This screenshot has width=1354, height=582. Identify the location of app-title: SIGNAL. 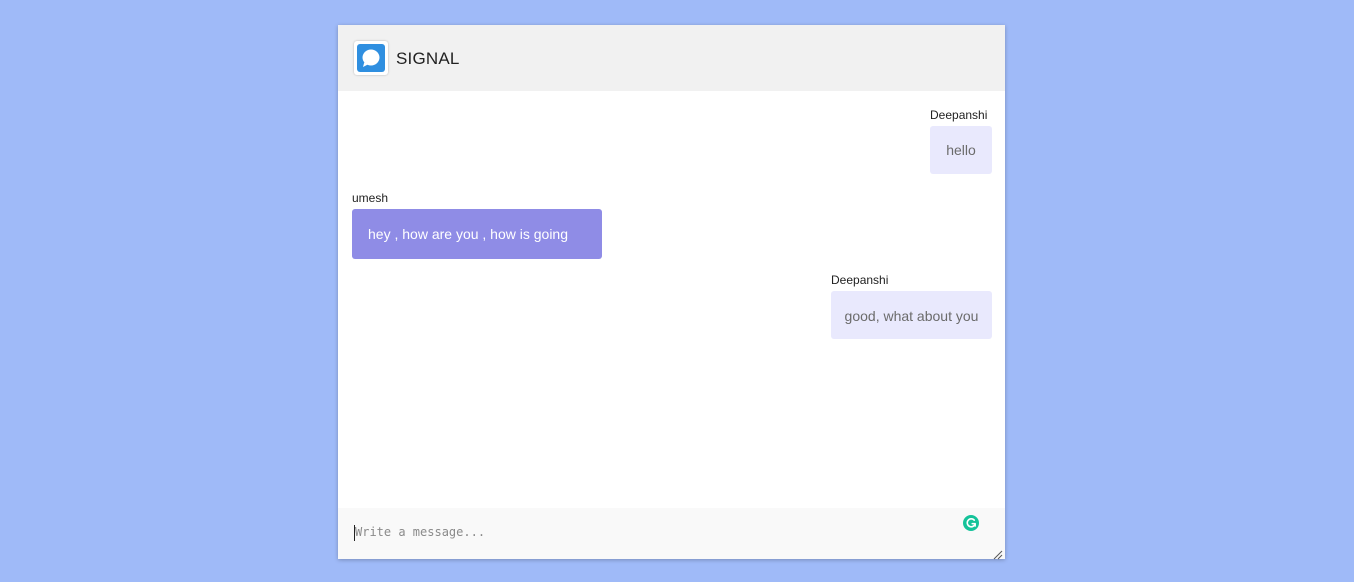
(428, 58).